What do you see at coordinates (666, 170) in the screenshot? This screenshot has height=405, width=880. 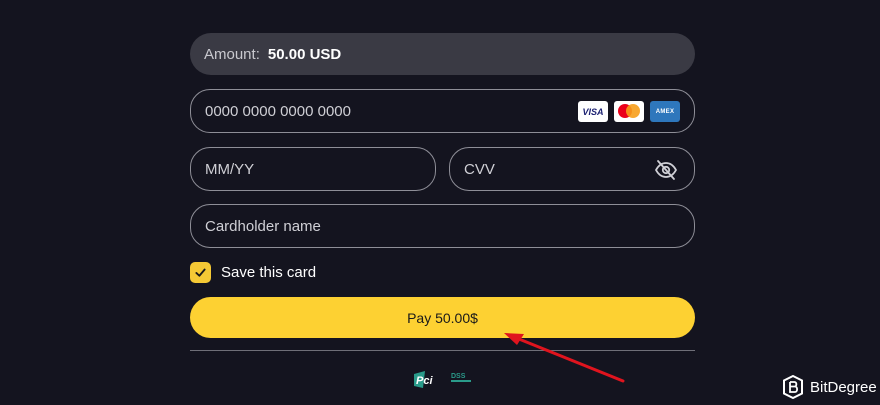 I see `eye-off-icon` at bounding box center [666, 170].